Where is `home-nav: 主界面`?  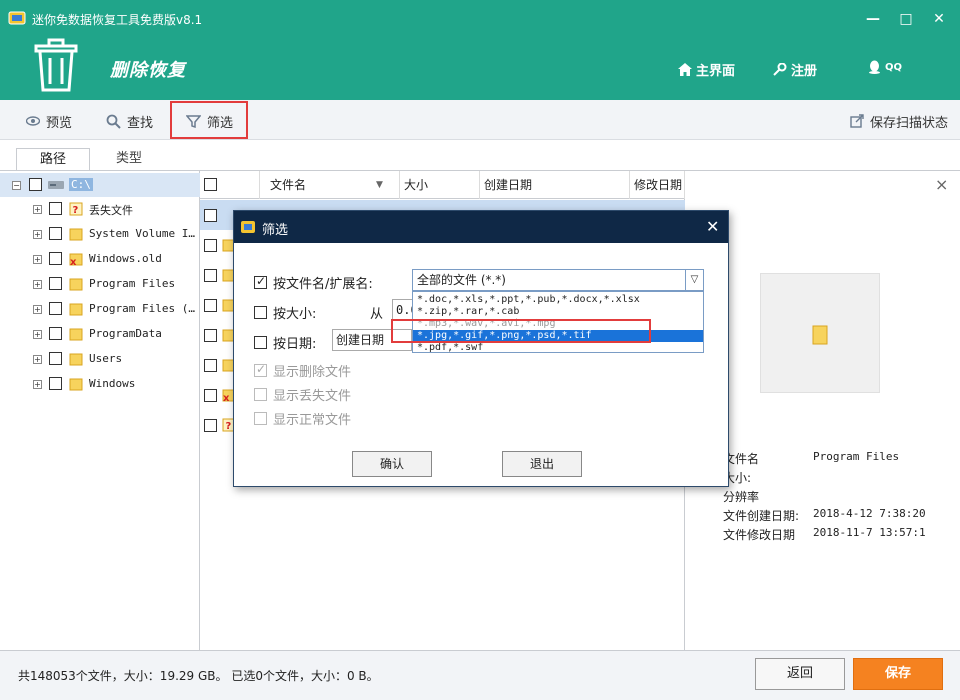
home-nav: 主界面 is located at coordinates (706, 69).